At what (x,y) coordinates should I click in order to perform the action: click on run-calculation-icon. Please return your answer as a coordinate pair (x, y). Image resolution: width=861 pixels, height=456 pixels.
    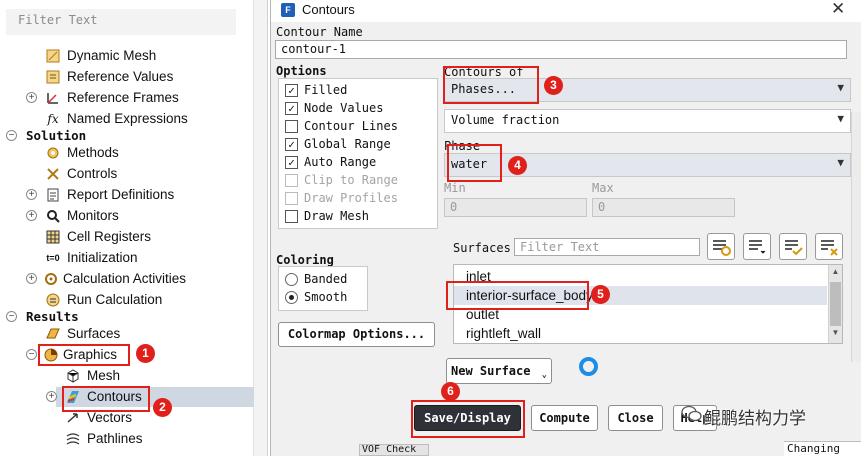
    Looking at the image, I should click on (53, 300).